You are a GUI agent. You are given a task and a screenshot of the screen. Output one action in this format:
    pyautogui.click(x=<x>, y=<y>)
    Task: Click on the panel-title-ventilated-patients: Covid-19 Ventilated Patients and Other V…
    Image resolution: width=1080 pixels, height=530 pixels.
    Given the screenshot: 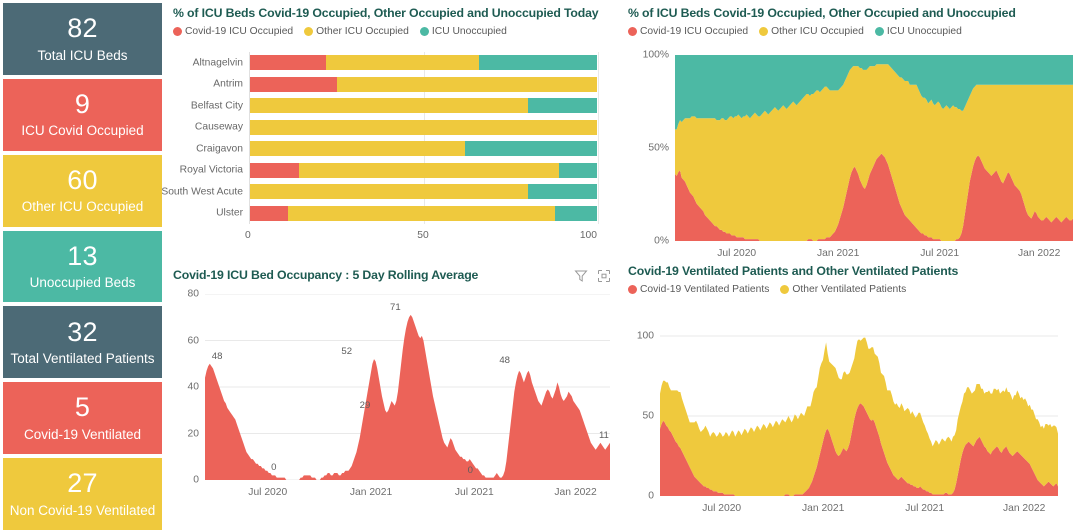 What is the action you would take?
    pyautogui.click(x=793, y=271)
    